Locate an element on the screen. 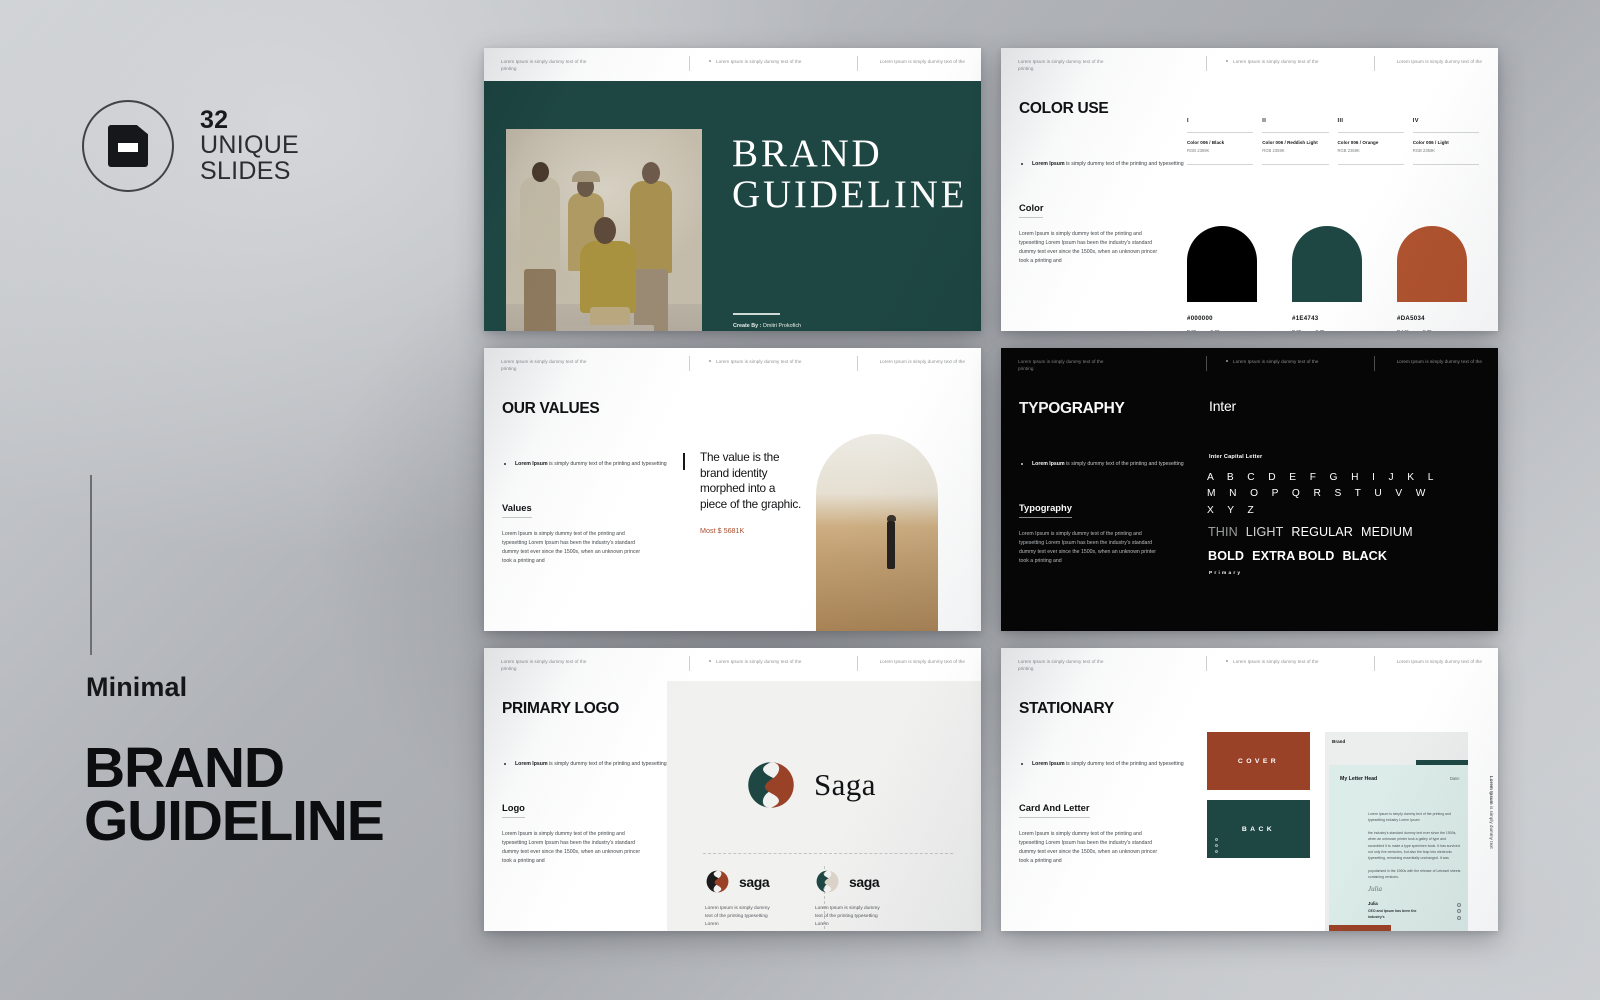  color-spec-column: IV Color 006 / Light RGB 2359K is located at coordinates (1445, 141).